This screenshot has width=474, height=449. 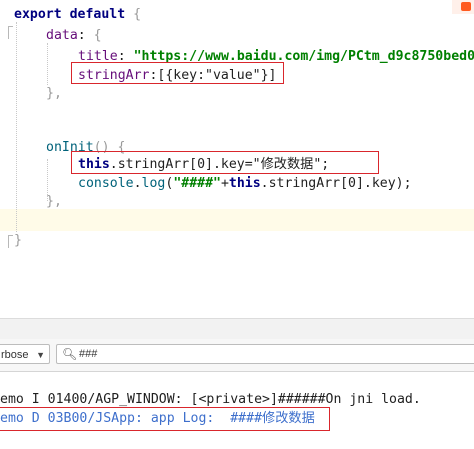 What do you see at coordinates (15, 355) in the screenshot?
I see `log-level-value: rbose` at bounding box center [15, 355].